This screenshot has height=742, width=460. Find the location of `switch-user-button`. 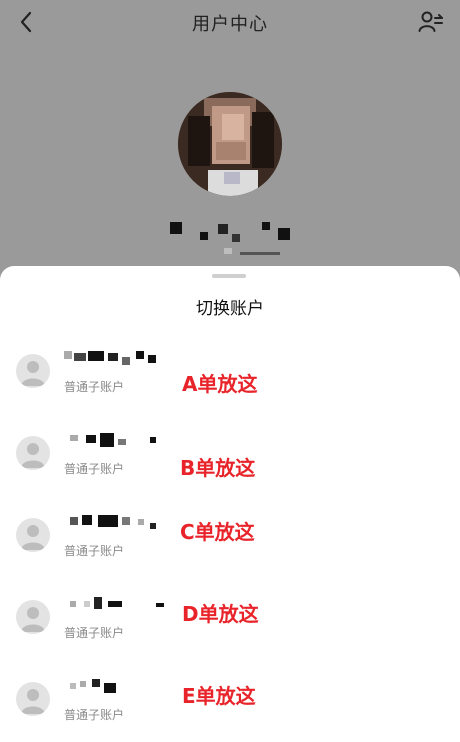

switch-user-button is located at coordinates (431, 22).